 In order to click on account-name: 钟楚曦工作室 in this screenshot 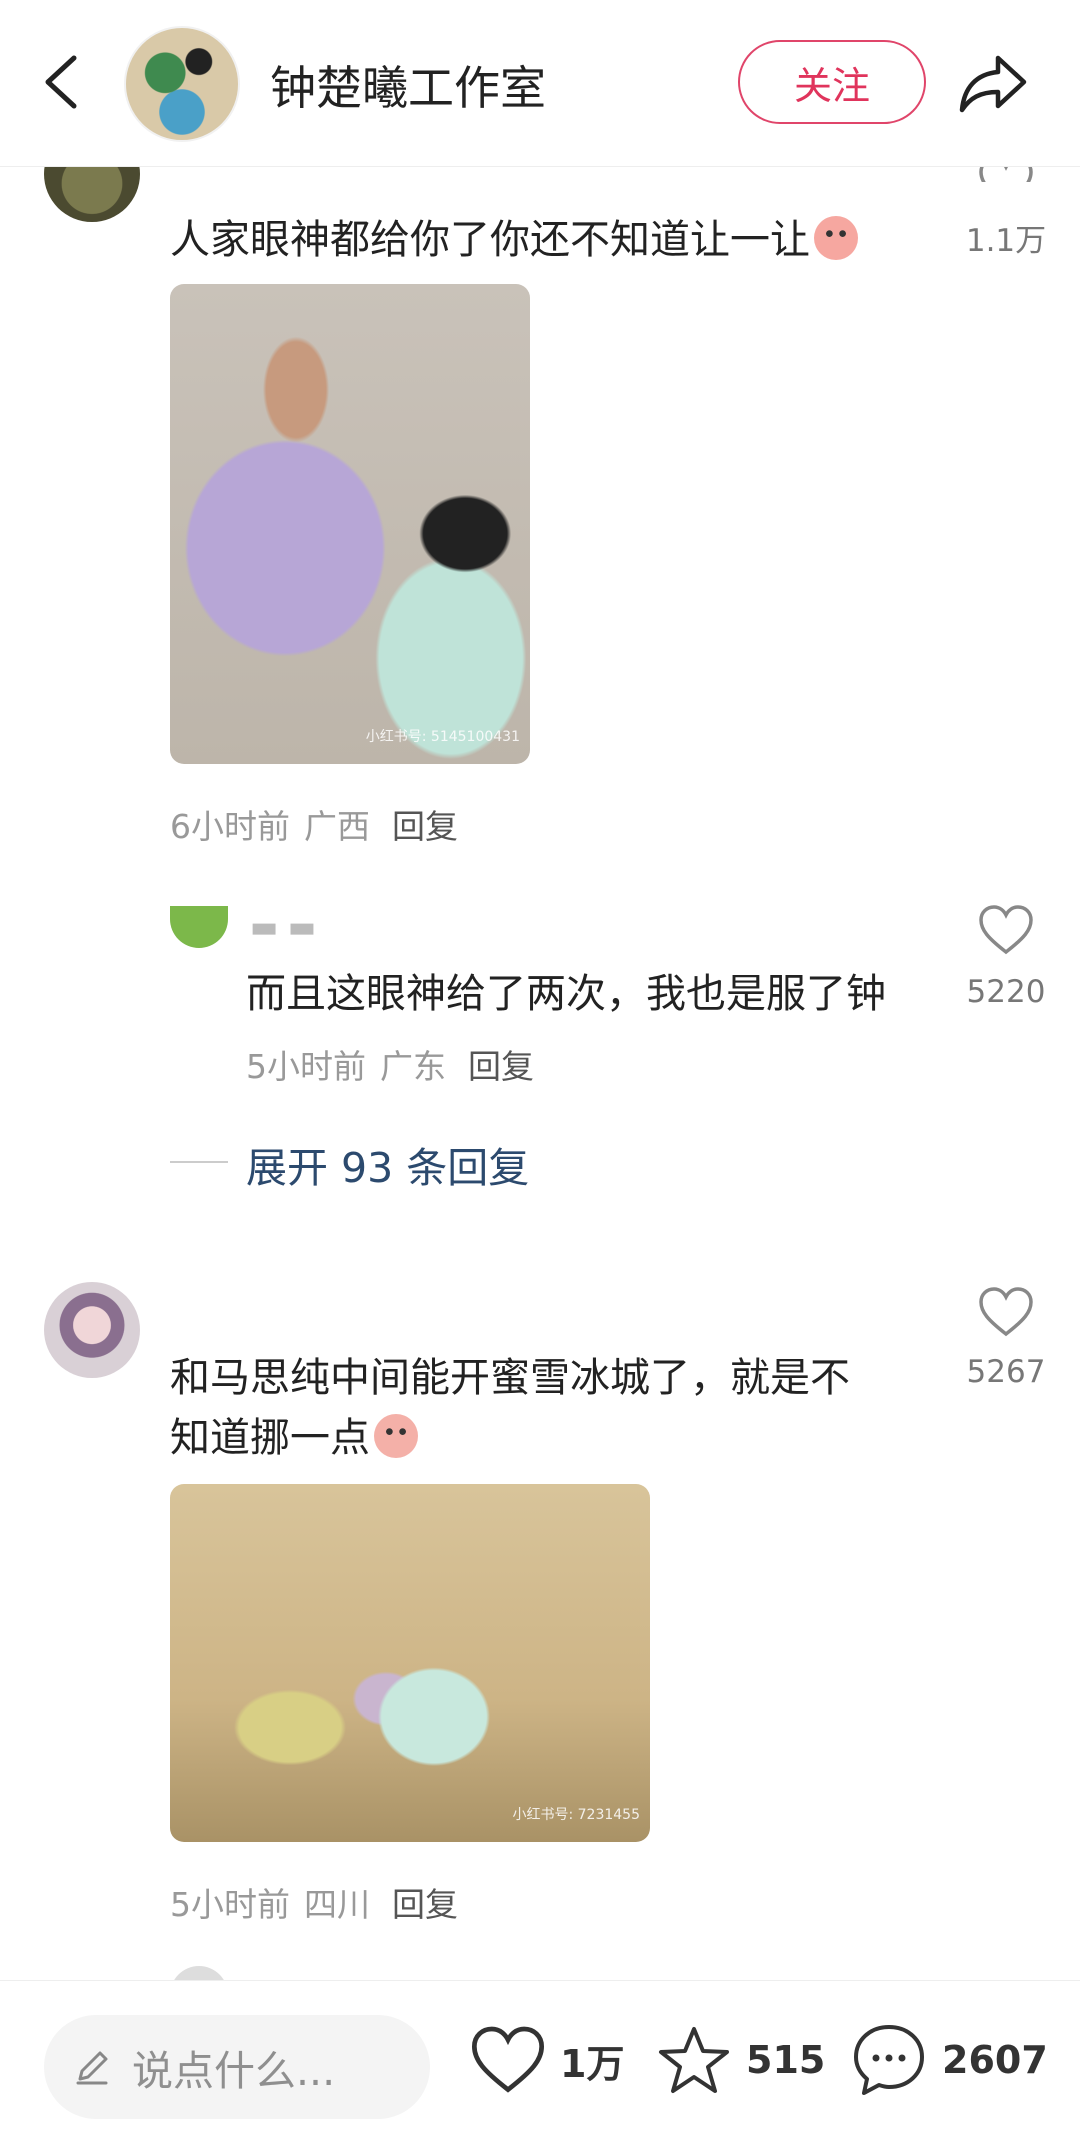, I will do `click(408, 85)`.